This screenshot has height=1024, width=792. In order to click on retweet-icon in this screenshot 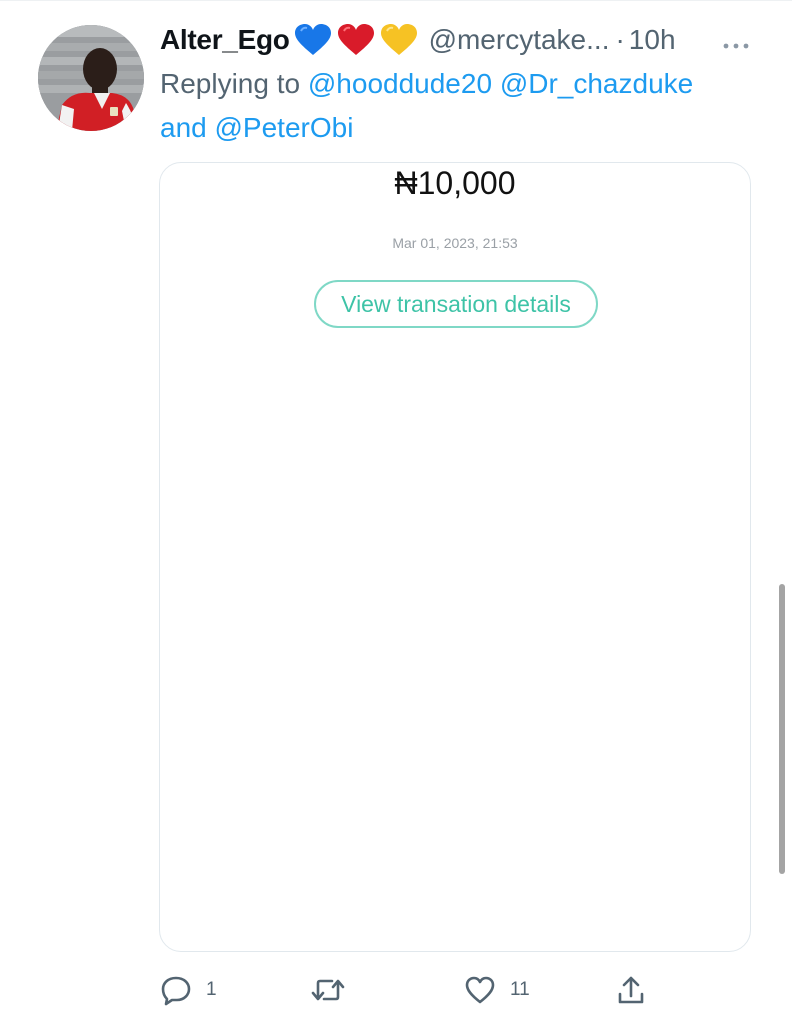, I will do `click(328, 990)`.